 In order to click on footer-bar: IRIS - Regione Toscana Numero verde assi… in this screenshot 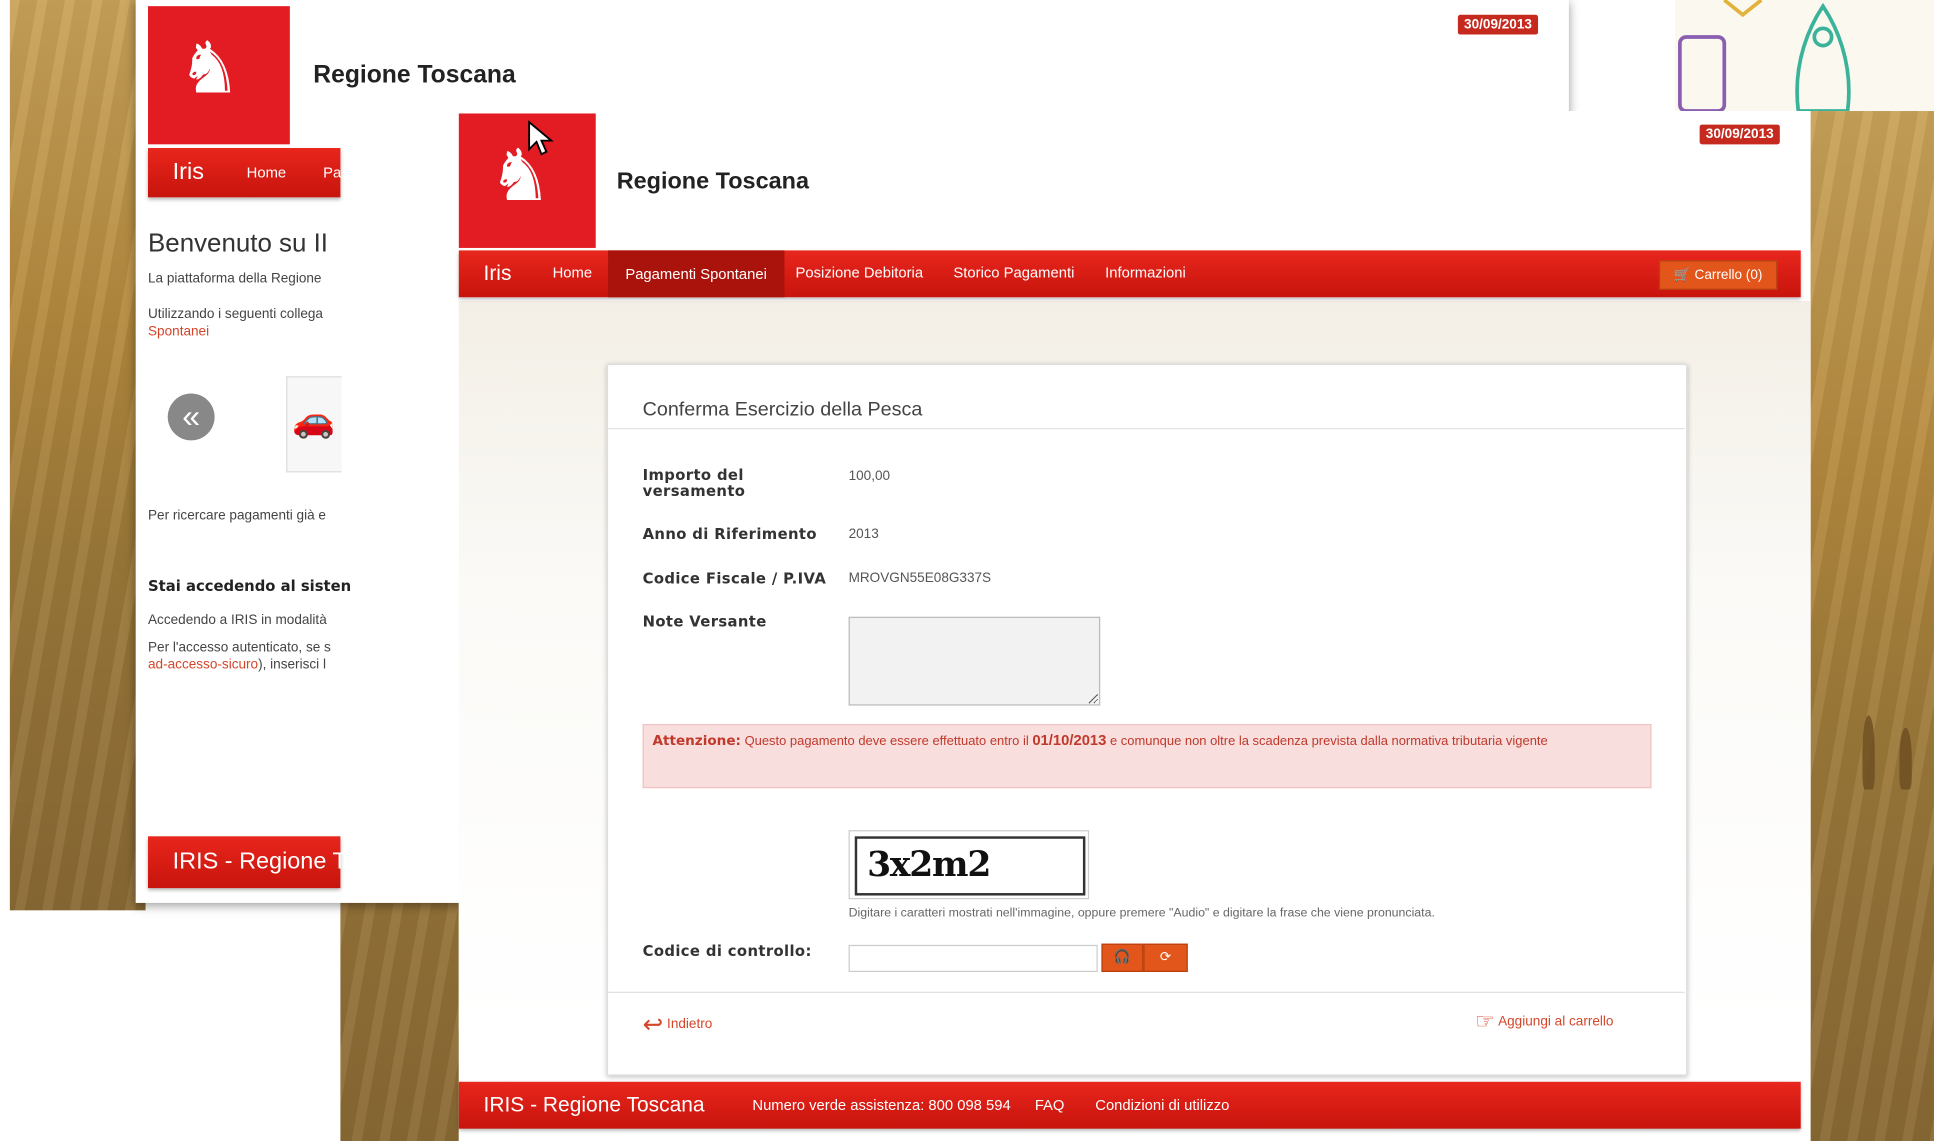, I will do `click(1129, 1105)`.